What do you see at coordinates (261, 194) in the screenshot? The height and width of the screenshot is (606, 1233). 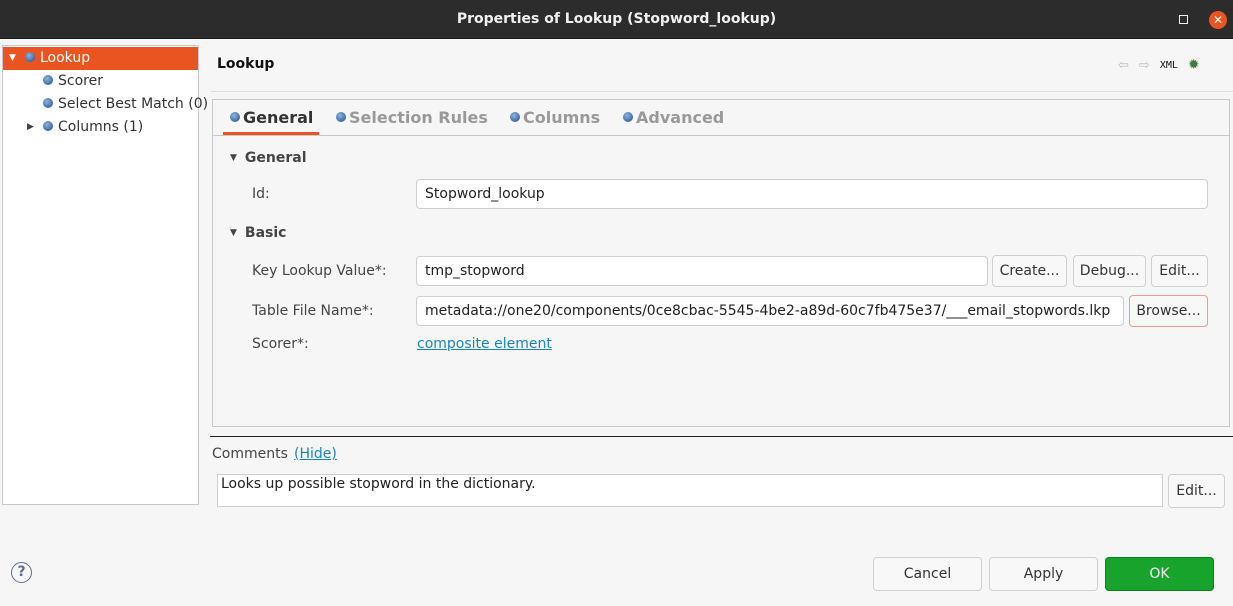 I see `id-label: Id:` at bounding box center [261, 194].